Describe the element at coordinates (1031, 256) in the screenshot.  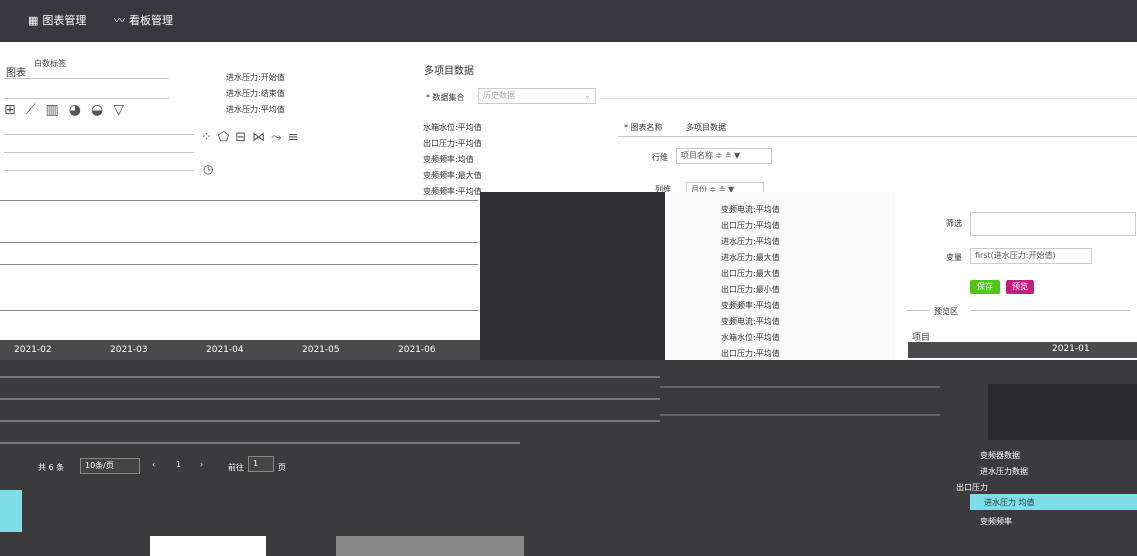
I see `variable-input: first(进水压力:开始值)` at that location.